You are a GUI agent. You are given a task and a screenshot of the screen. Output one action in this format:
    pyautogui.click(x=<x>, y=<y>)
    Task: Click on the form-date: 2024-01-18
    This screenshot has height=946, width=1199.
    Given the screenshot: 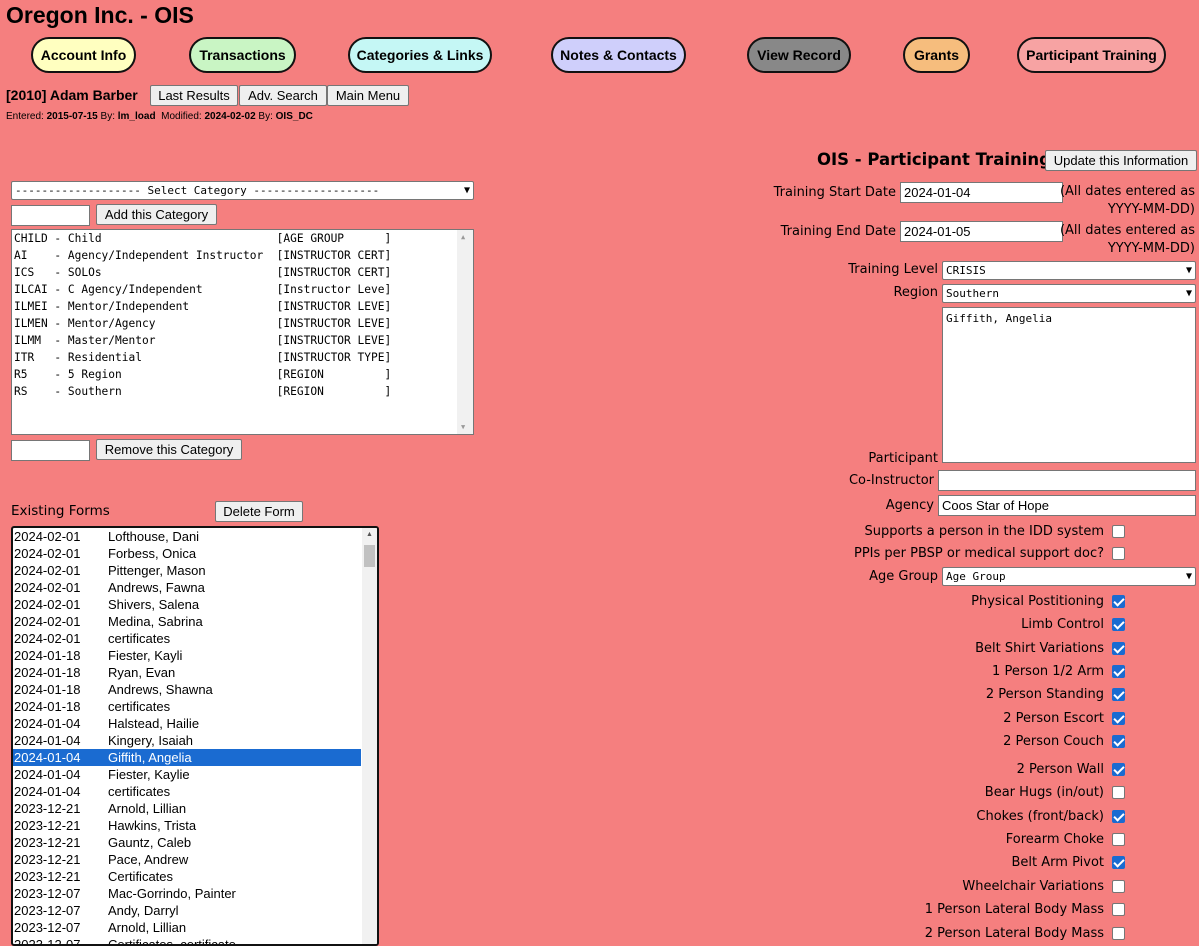 What is the action you would take?
    pyautogui.click(x=47, y=689)
    